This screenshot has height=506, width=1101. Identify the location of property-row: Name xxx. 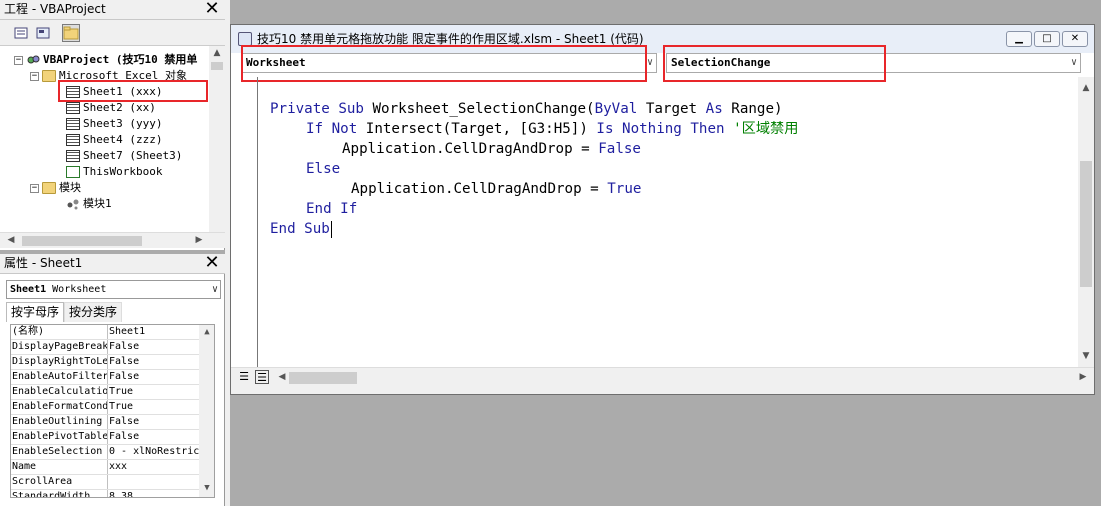
(106, 467).